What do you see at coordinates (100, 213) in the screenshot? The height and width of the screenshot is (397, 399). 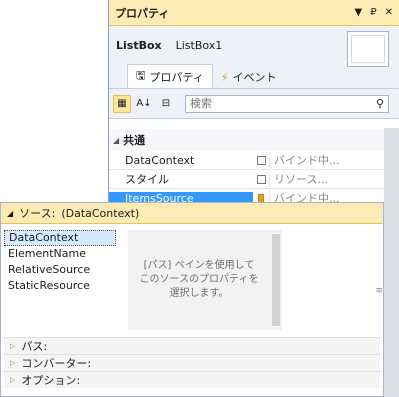 I see `source-value: (DataContext)` at bounding box center [100, 213].